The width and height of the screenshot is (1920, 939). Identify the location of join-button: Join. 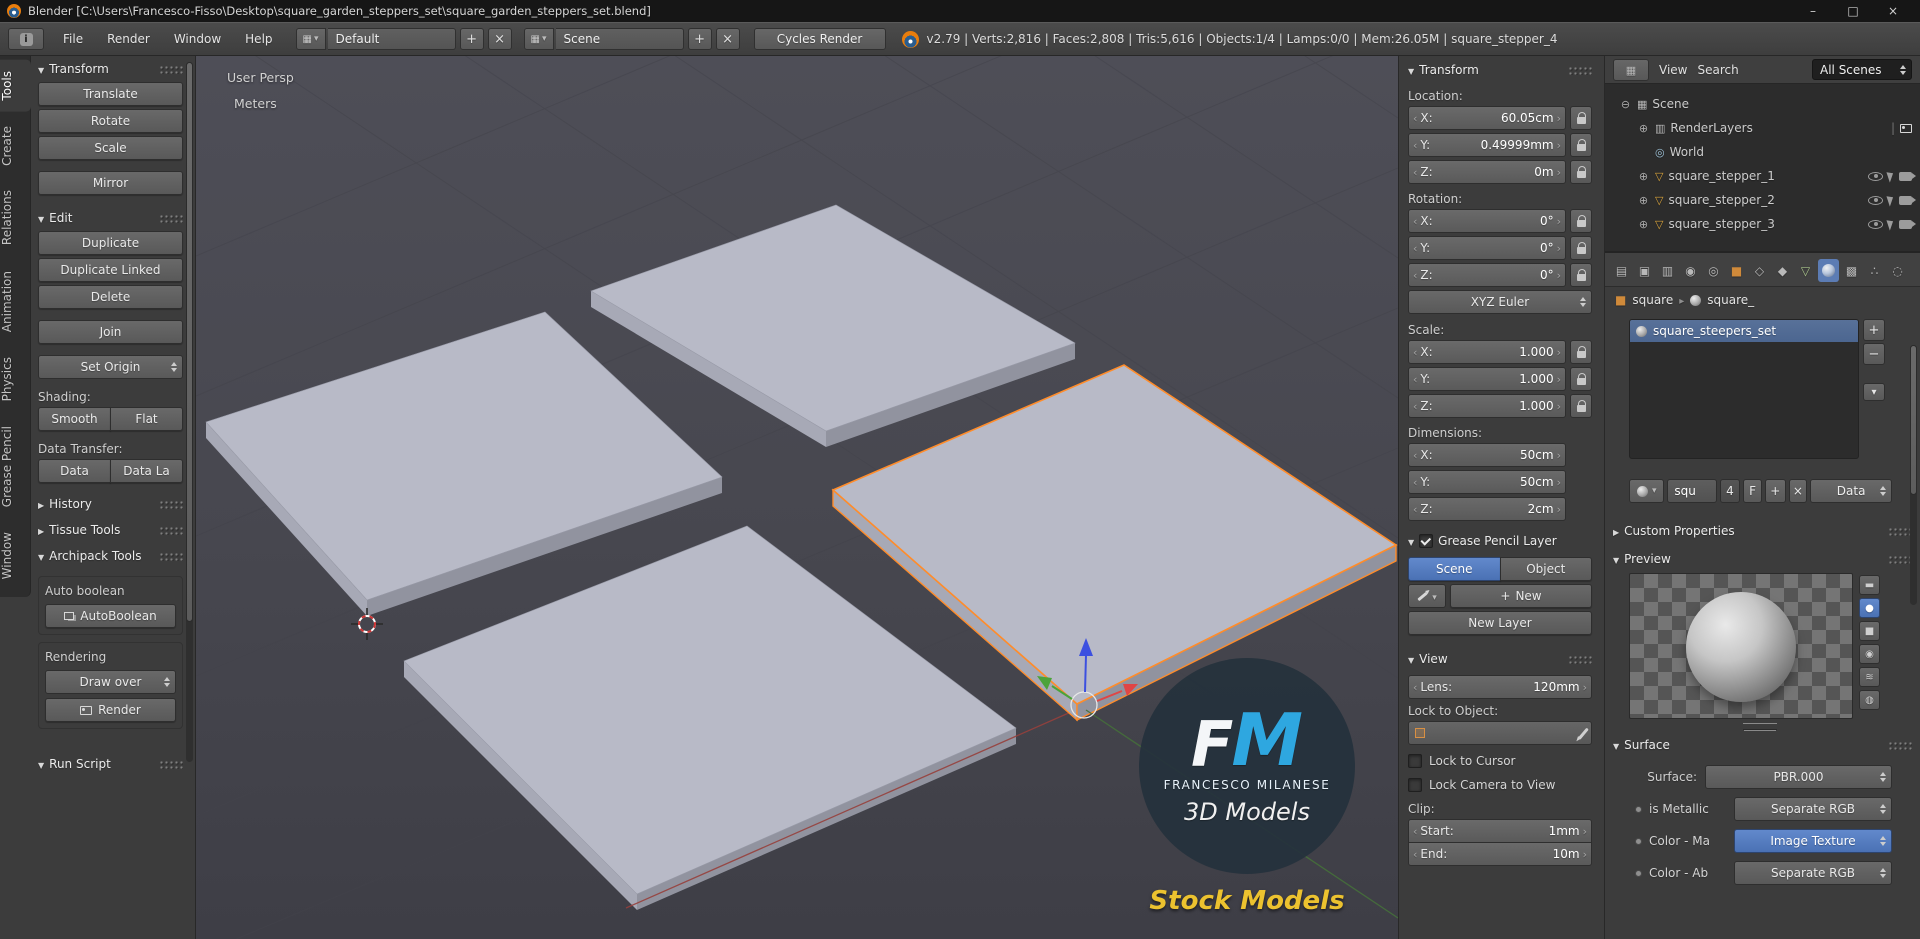
(110, 332).